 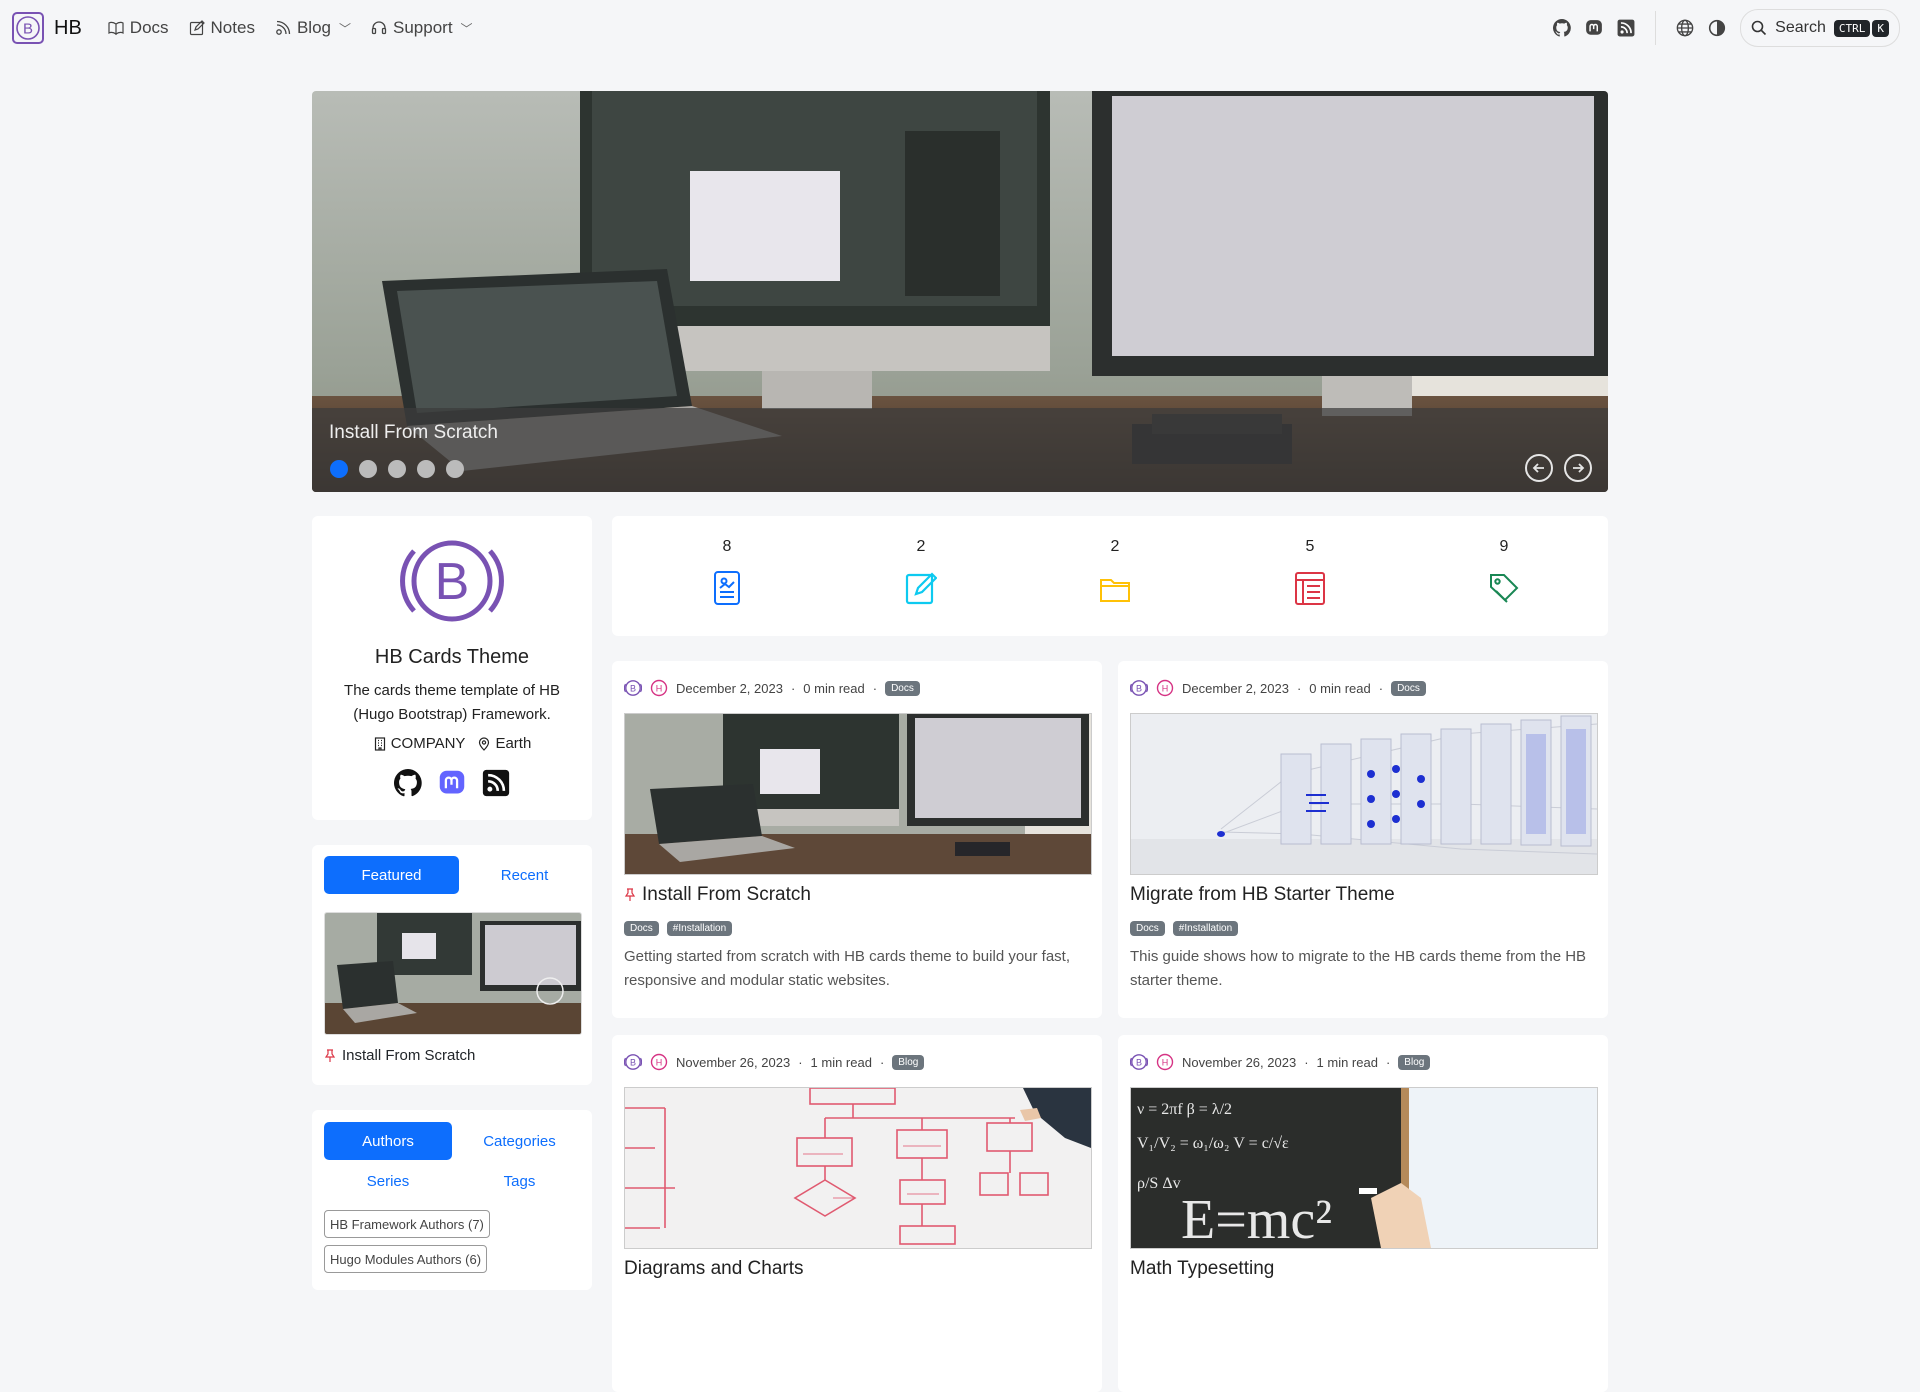 What do you see at coordinates (1717, 28) in the screenshot?
I see `theme-toggle-icon` at bounding box center [1717, 28].